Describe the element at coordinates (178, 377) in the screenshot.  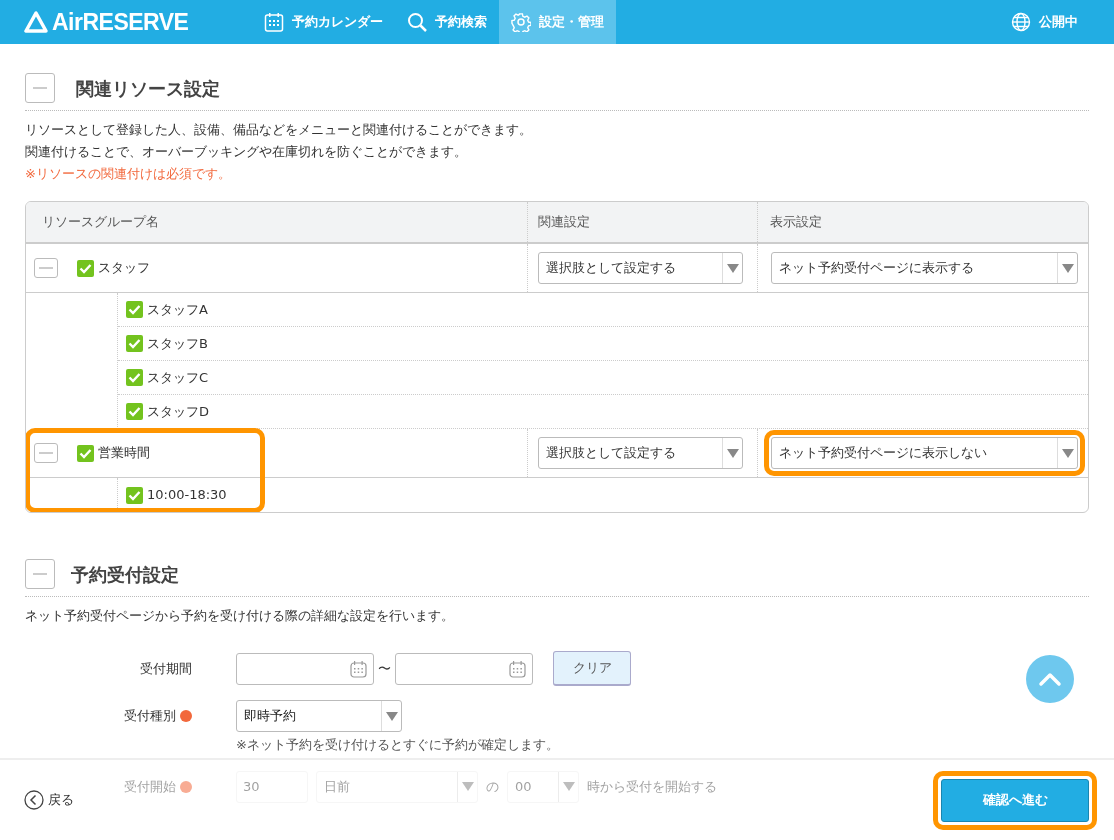
I see `member-name: スタッフC` at that location.